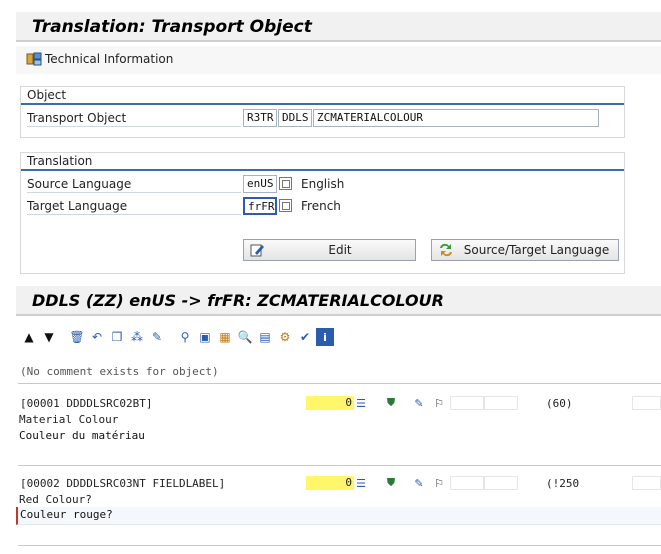 The height and width of the screenshot is (554, 661). Describe the element at coordinates (536, 250) in the screenshot. I see `source-target-button-label: Source/Target Language` at that location.